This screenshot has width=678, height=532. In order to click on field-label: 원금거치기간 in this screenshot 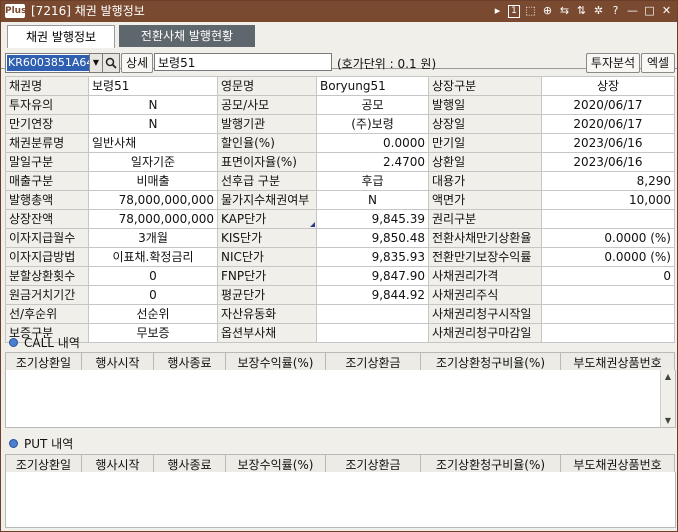, I will do `click(47, 295)`.